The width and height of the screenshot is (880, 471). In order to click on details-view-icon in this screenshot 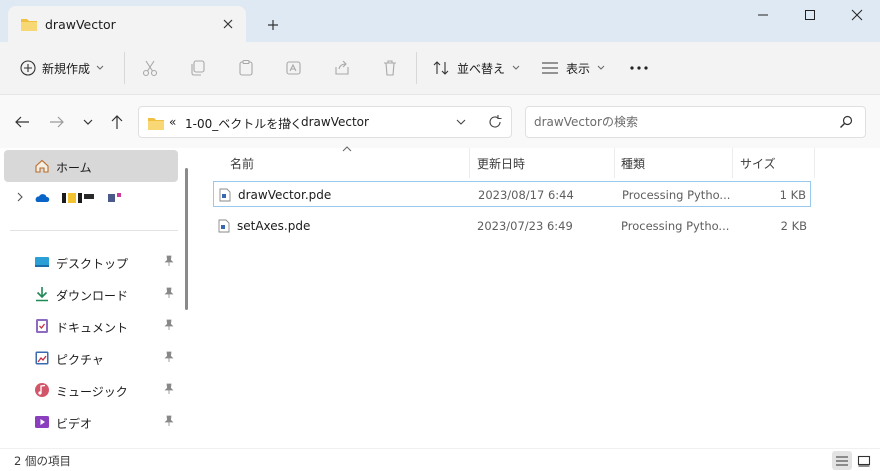, I will do `click(842, 460)`.